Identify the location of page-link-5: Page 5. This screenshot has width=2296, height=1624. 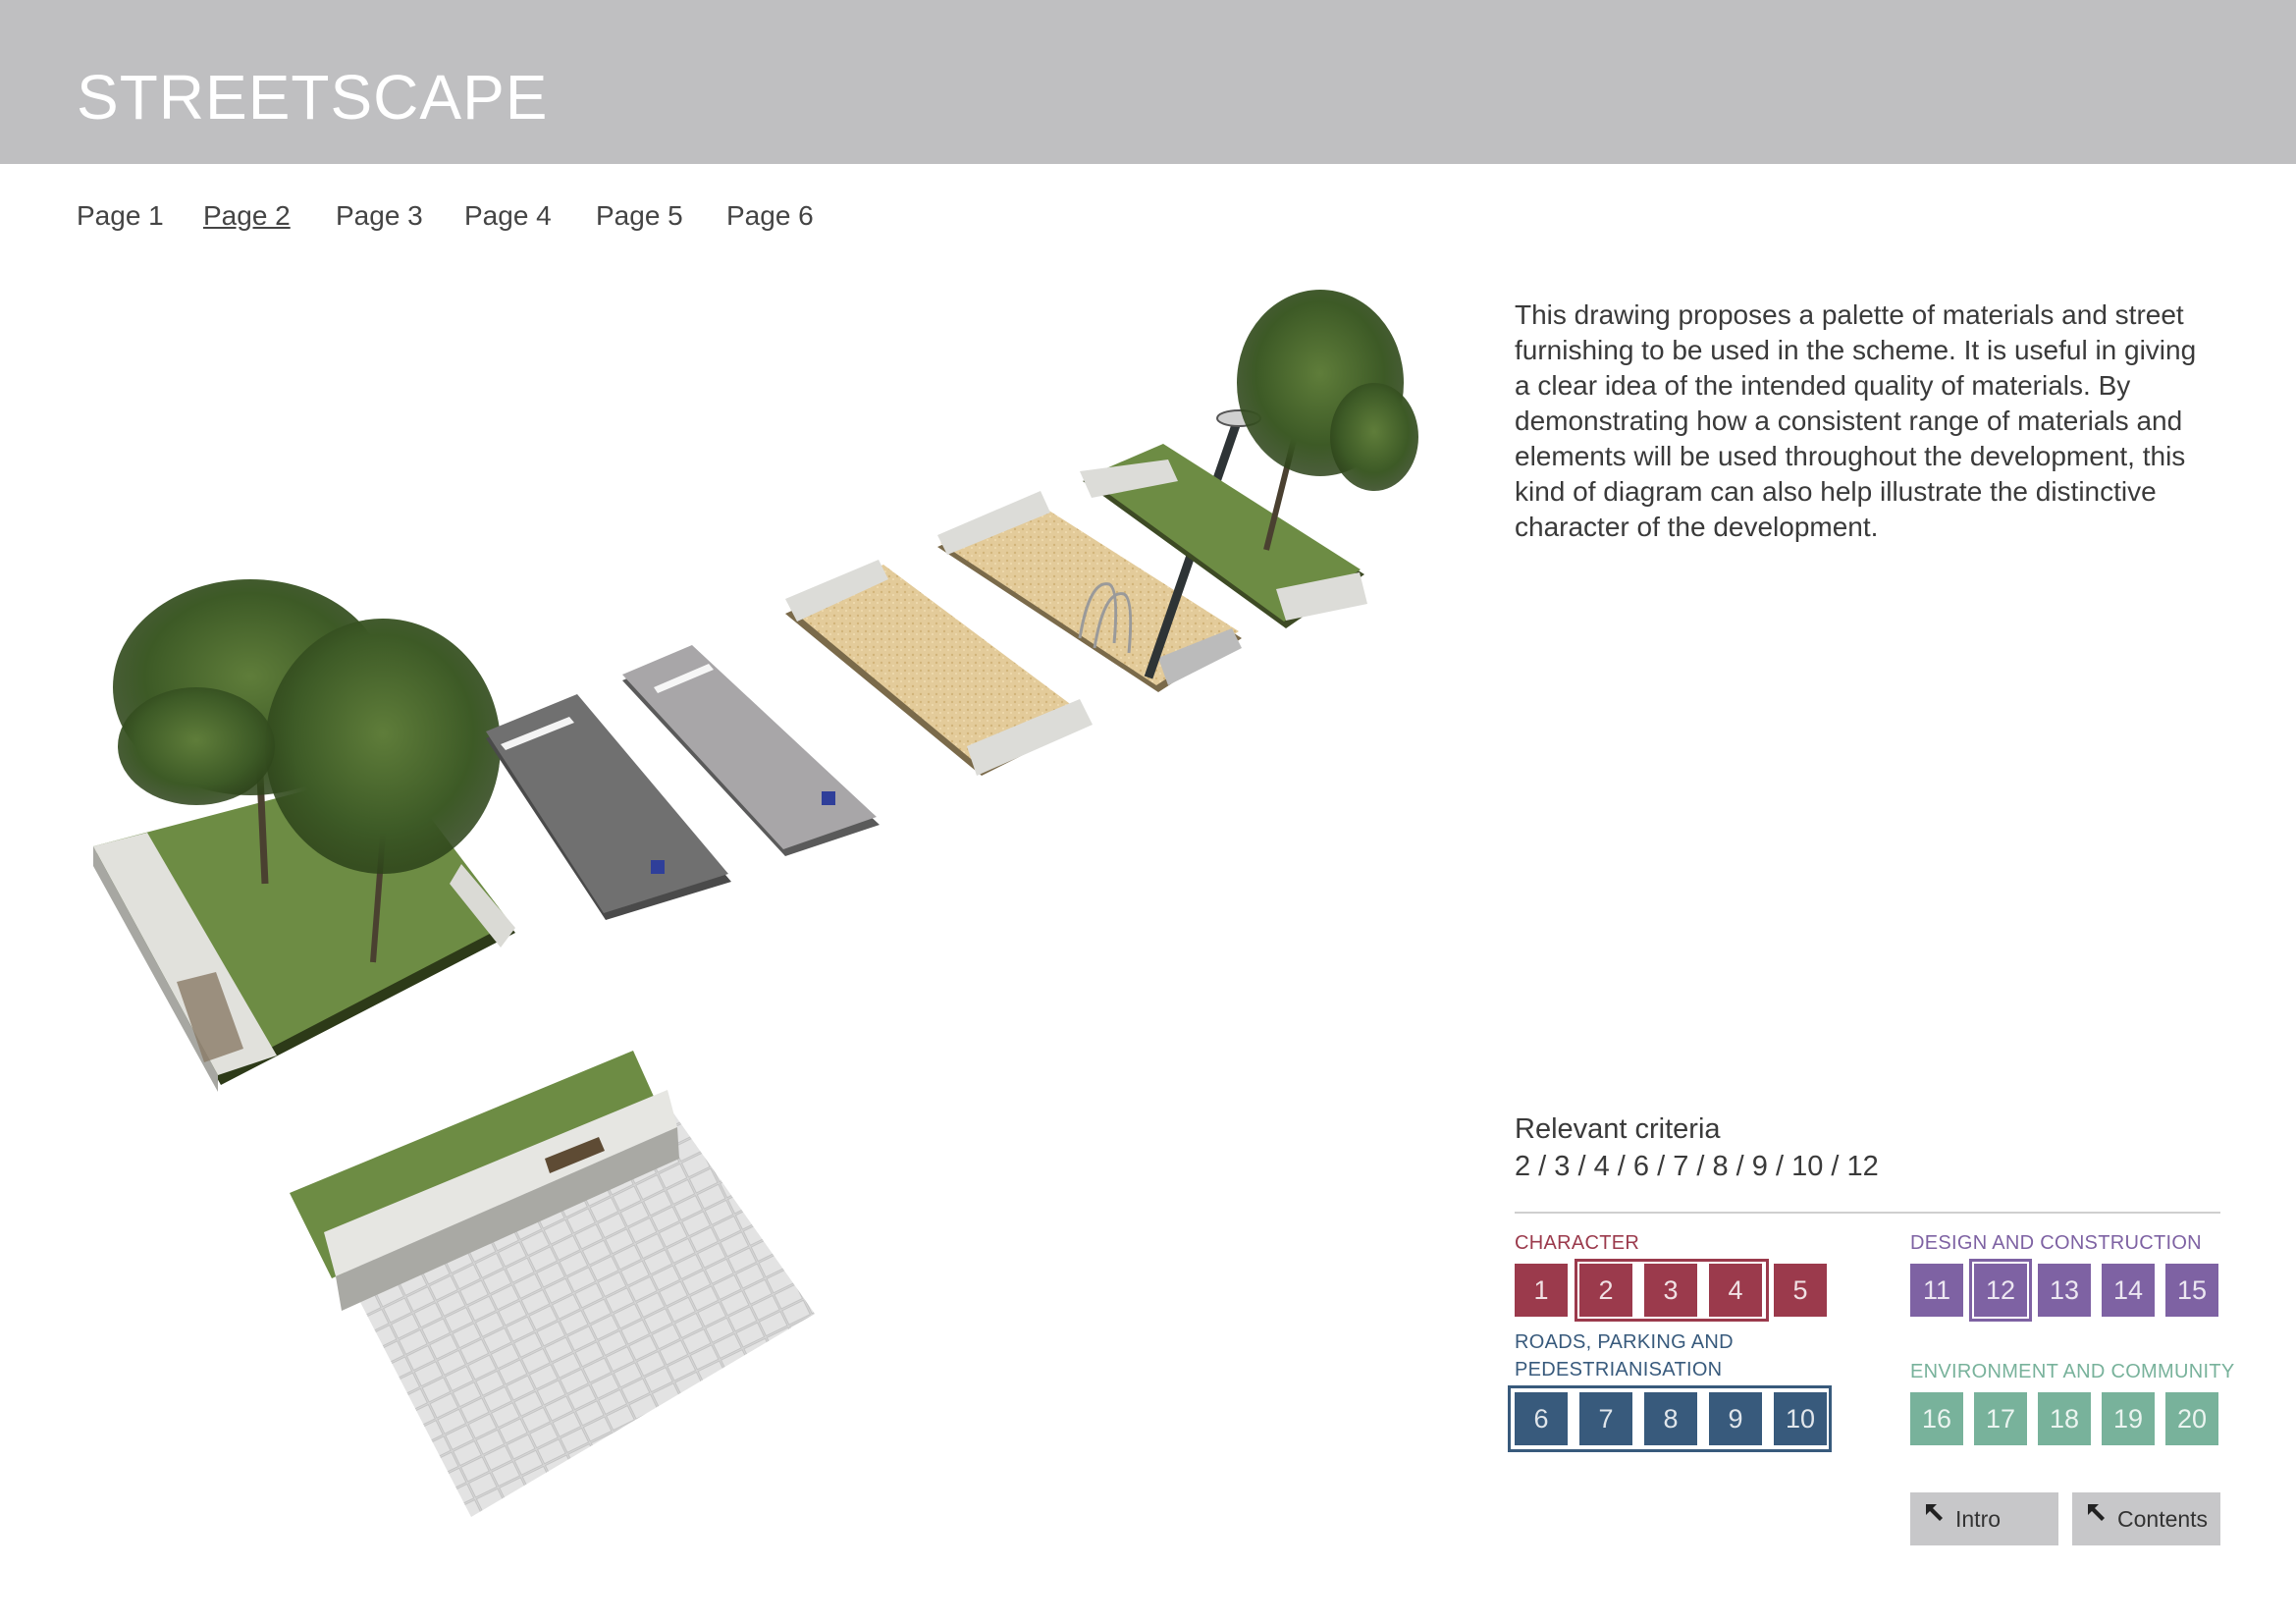
(639, 216).